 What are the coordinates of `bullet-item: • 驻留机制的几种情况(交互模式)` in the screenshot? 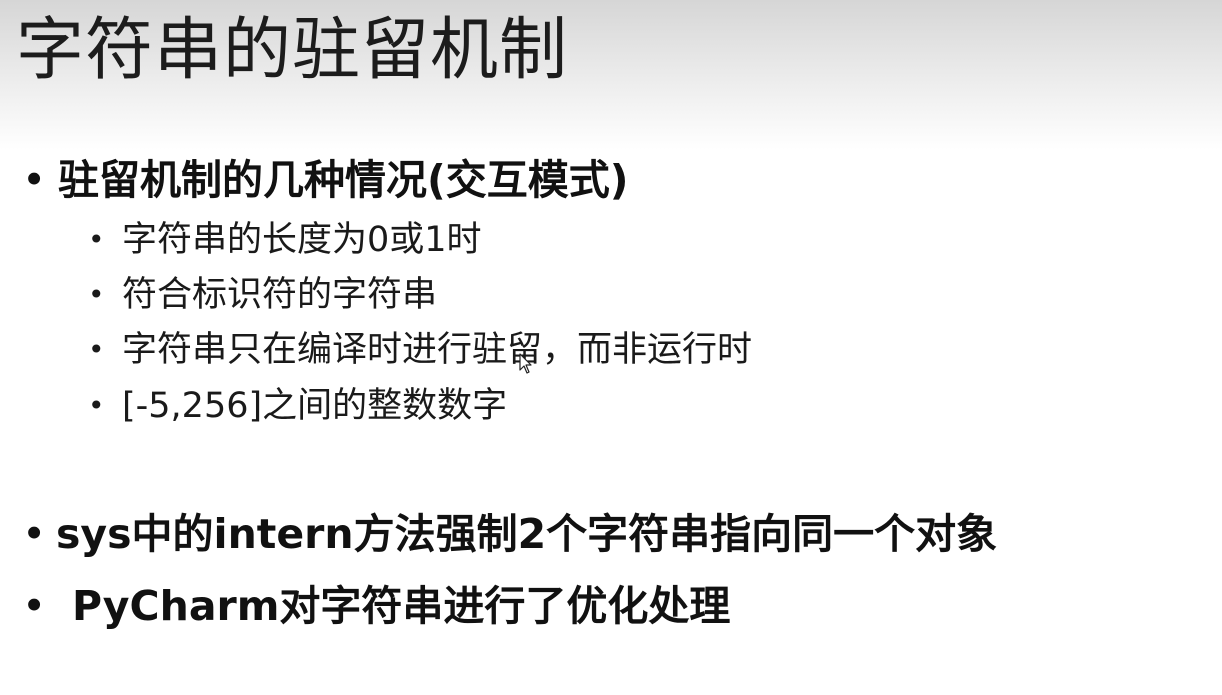 It's located at (612, 180).